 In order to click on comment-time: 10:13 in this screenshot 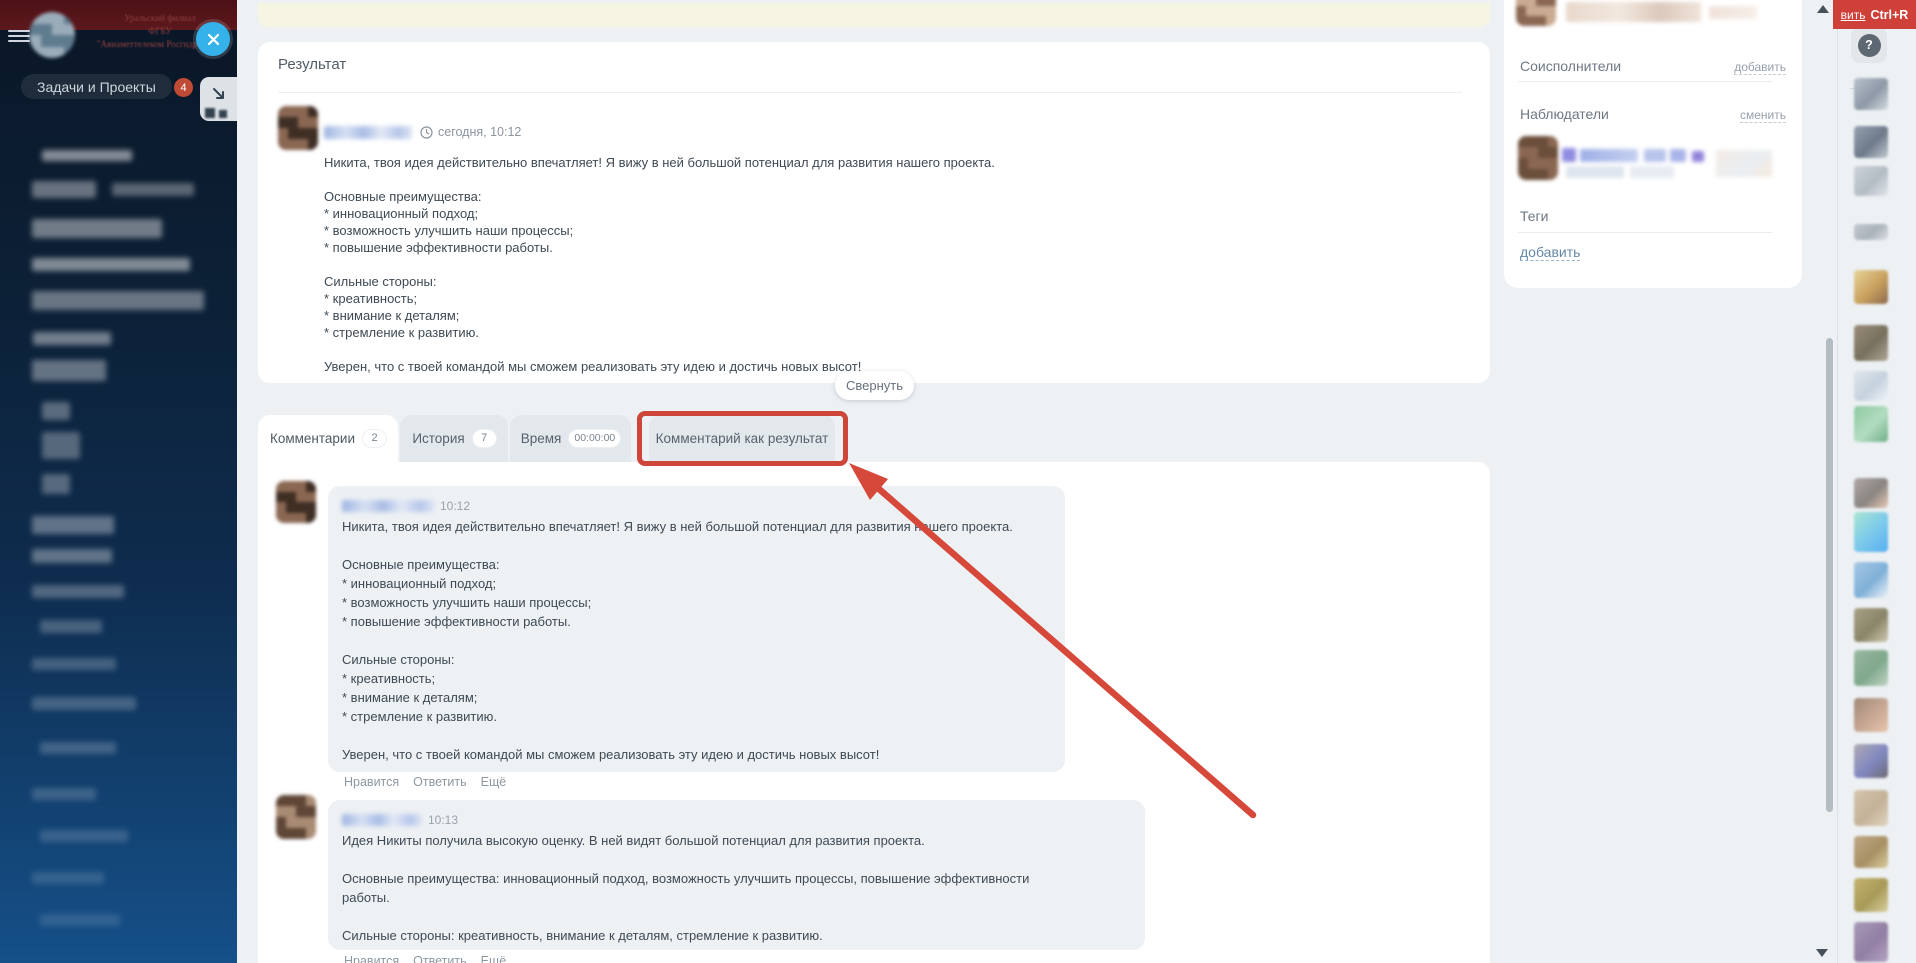, I will do `click(443, 819)`.